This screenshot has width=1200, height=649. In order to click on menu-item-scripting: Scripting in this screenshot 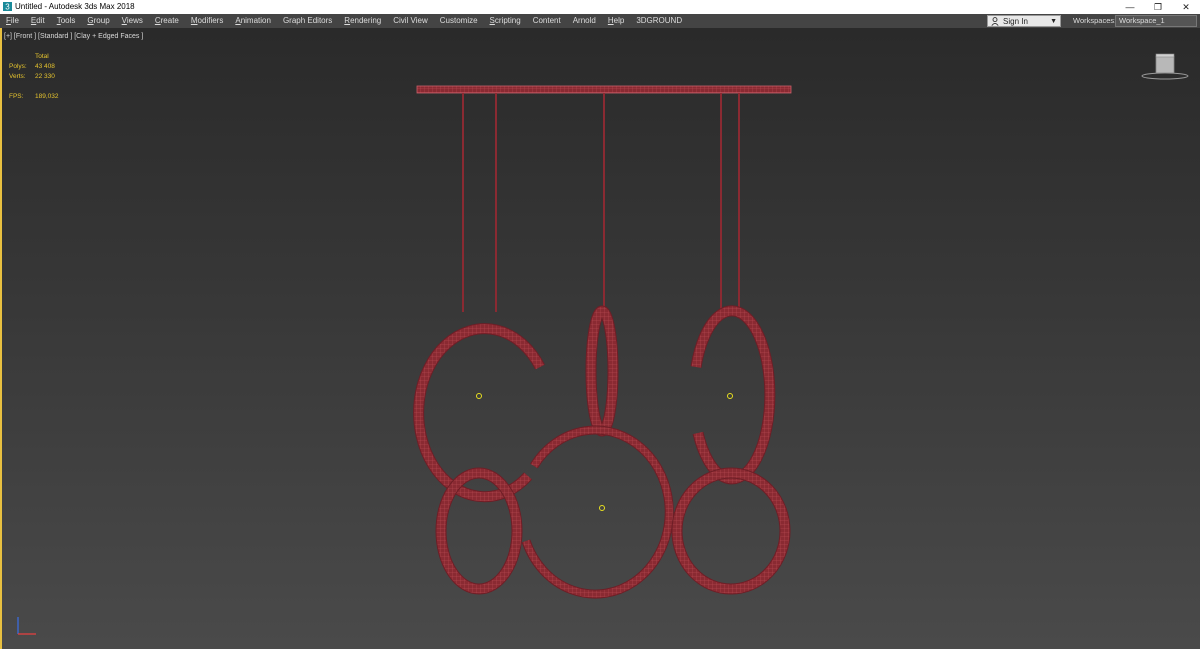, I will do `click(505, 21)`.